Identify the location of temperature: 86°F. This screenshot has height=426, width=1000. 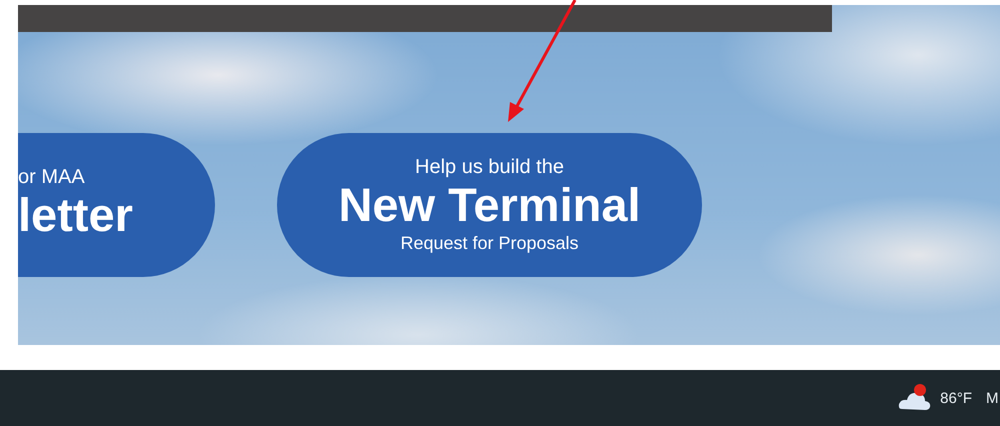
(956, 398).